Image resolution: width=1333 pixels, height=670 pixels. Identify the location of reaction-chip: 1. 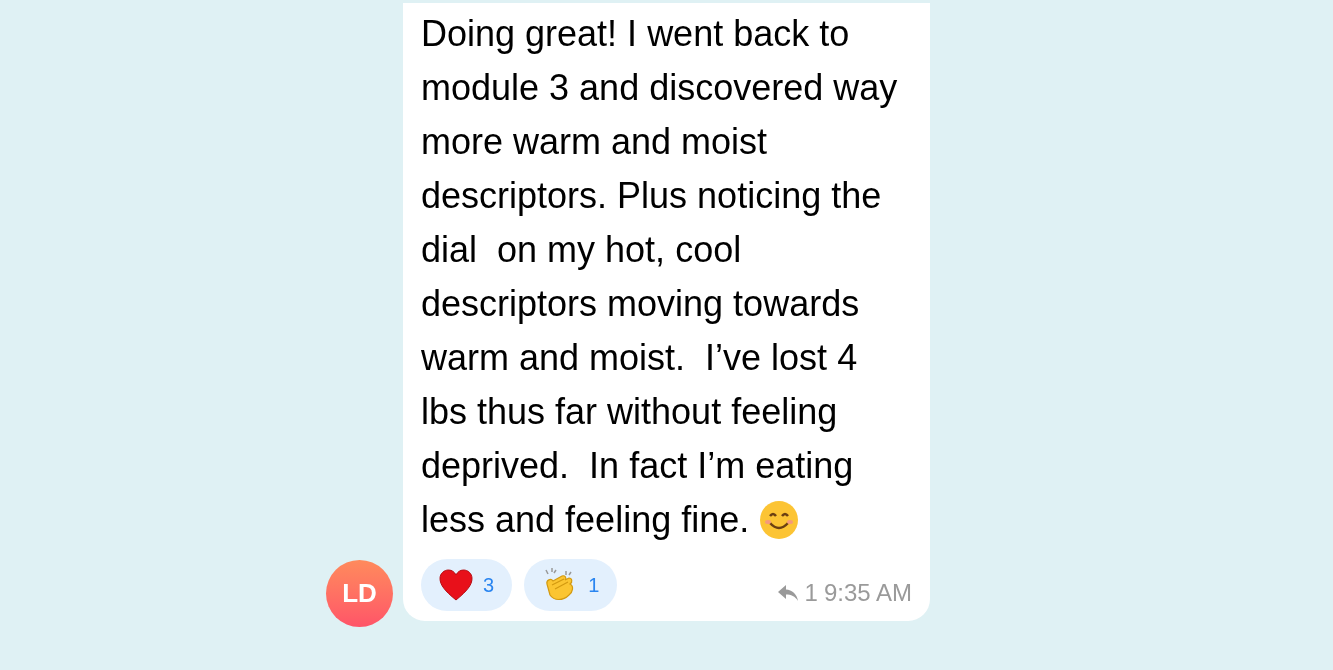
(571, 585).